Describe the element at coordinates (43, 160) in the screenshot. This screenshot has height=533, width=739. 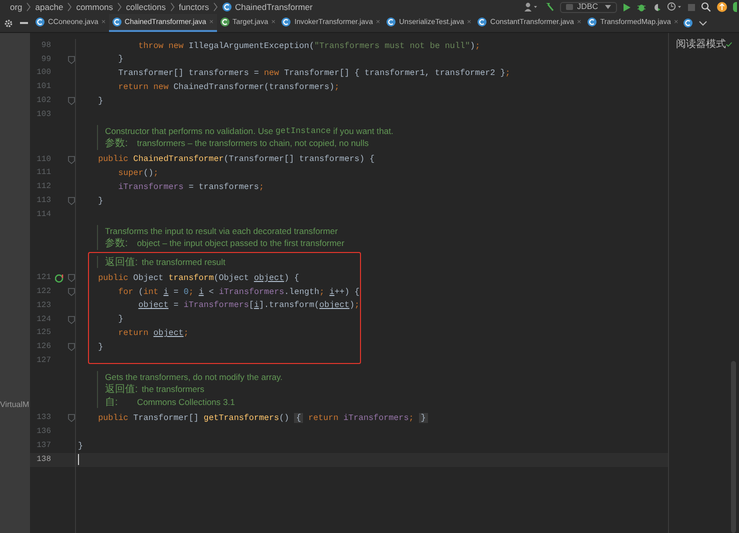
I see `line-number: 110` at that location.